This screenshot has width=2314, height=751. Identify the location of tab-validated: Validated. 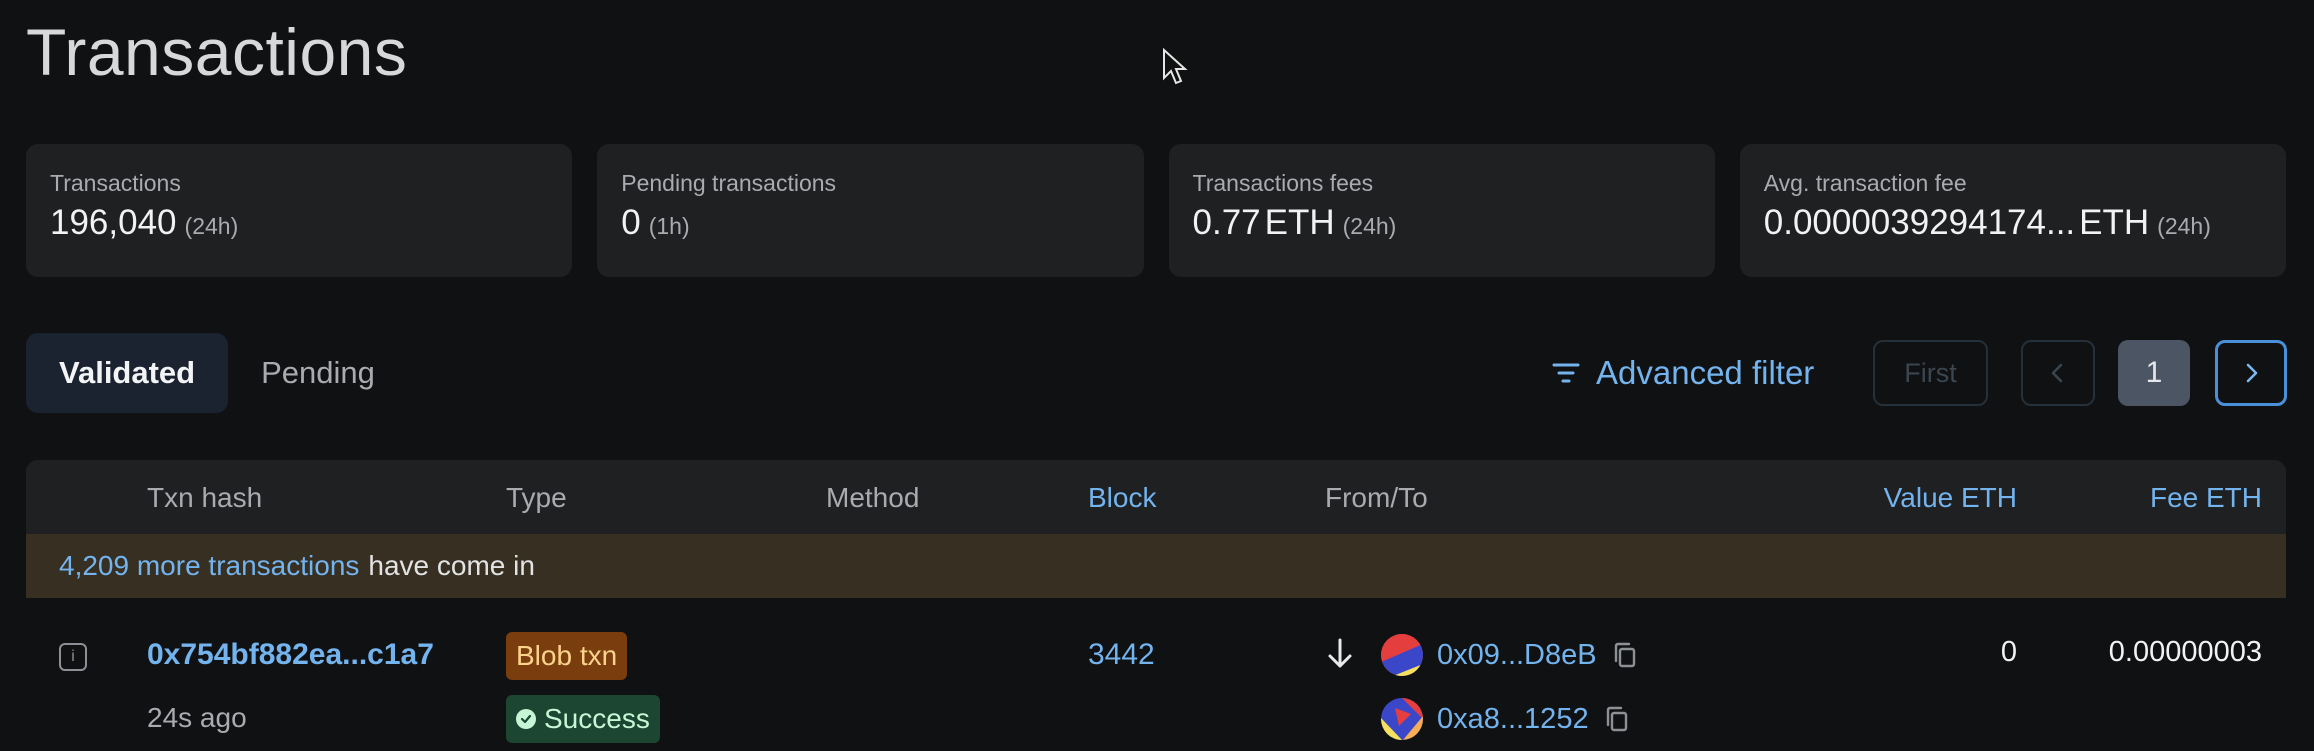
(127, 373).